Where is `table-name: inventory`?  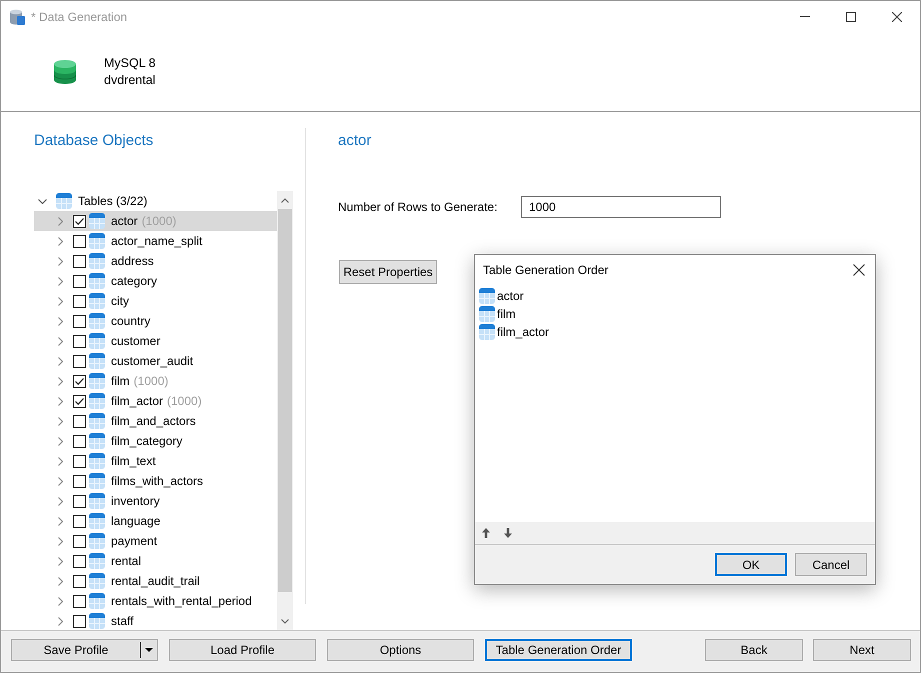 table-name: inventory is located at coordinates (135, 501).